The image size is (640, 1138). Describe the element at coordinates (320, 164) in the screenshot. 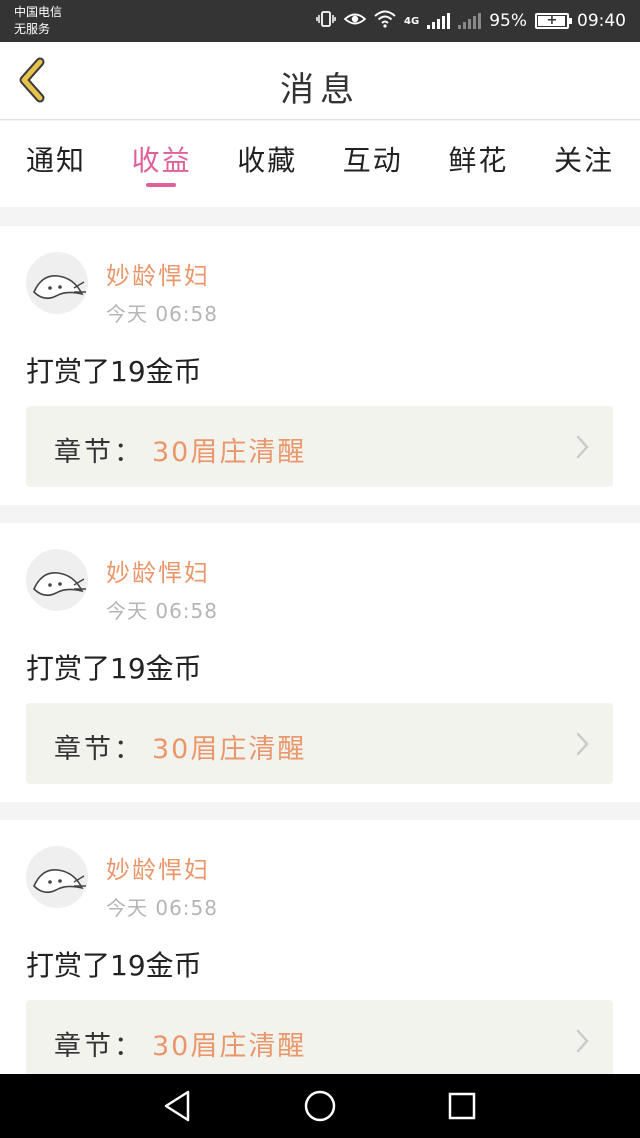

I see `tab-bar: 通知 收益 收藏 互动 鲜花 关注` at that location.